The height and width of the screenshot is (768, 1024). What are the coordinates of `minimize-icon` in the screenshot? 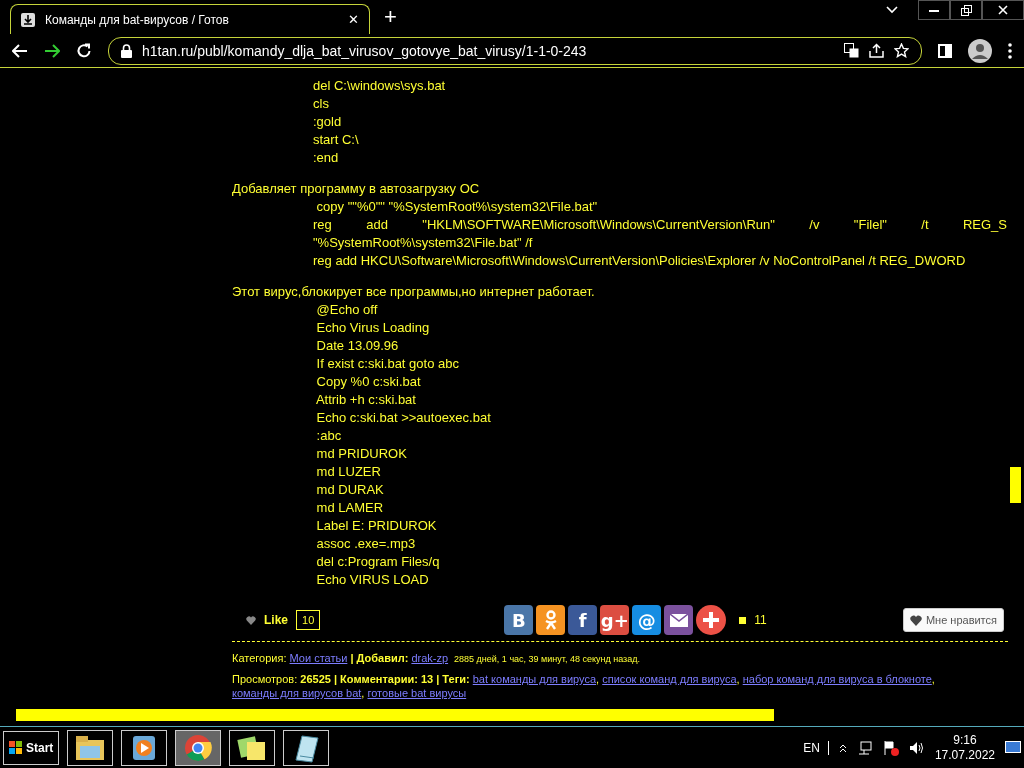 It's located at (934, 10).